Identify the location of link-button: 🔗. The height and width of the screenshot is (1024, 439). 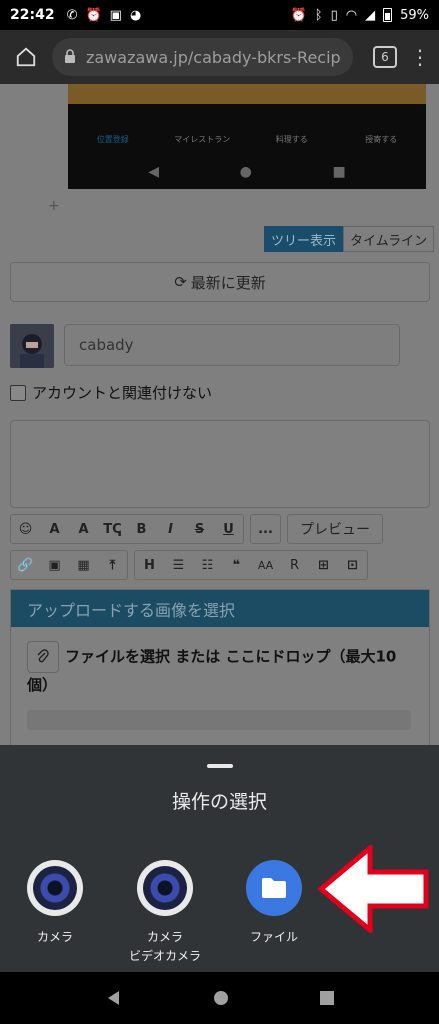
(25, 565).